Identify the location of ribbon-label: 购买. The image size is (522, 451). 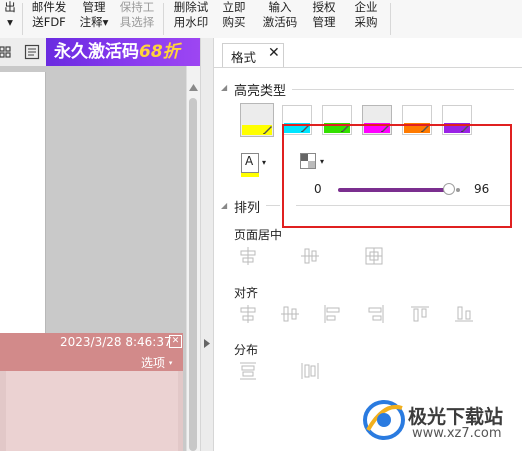
(234, 22).